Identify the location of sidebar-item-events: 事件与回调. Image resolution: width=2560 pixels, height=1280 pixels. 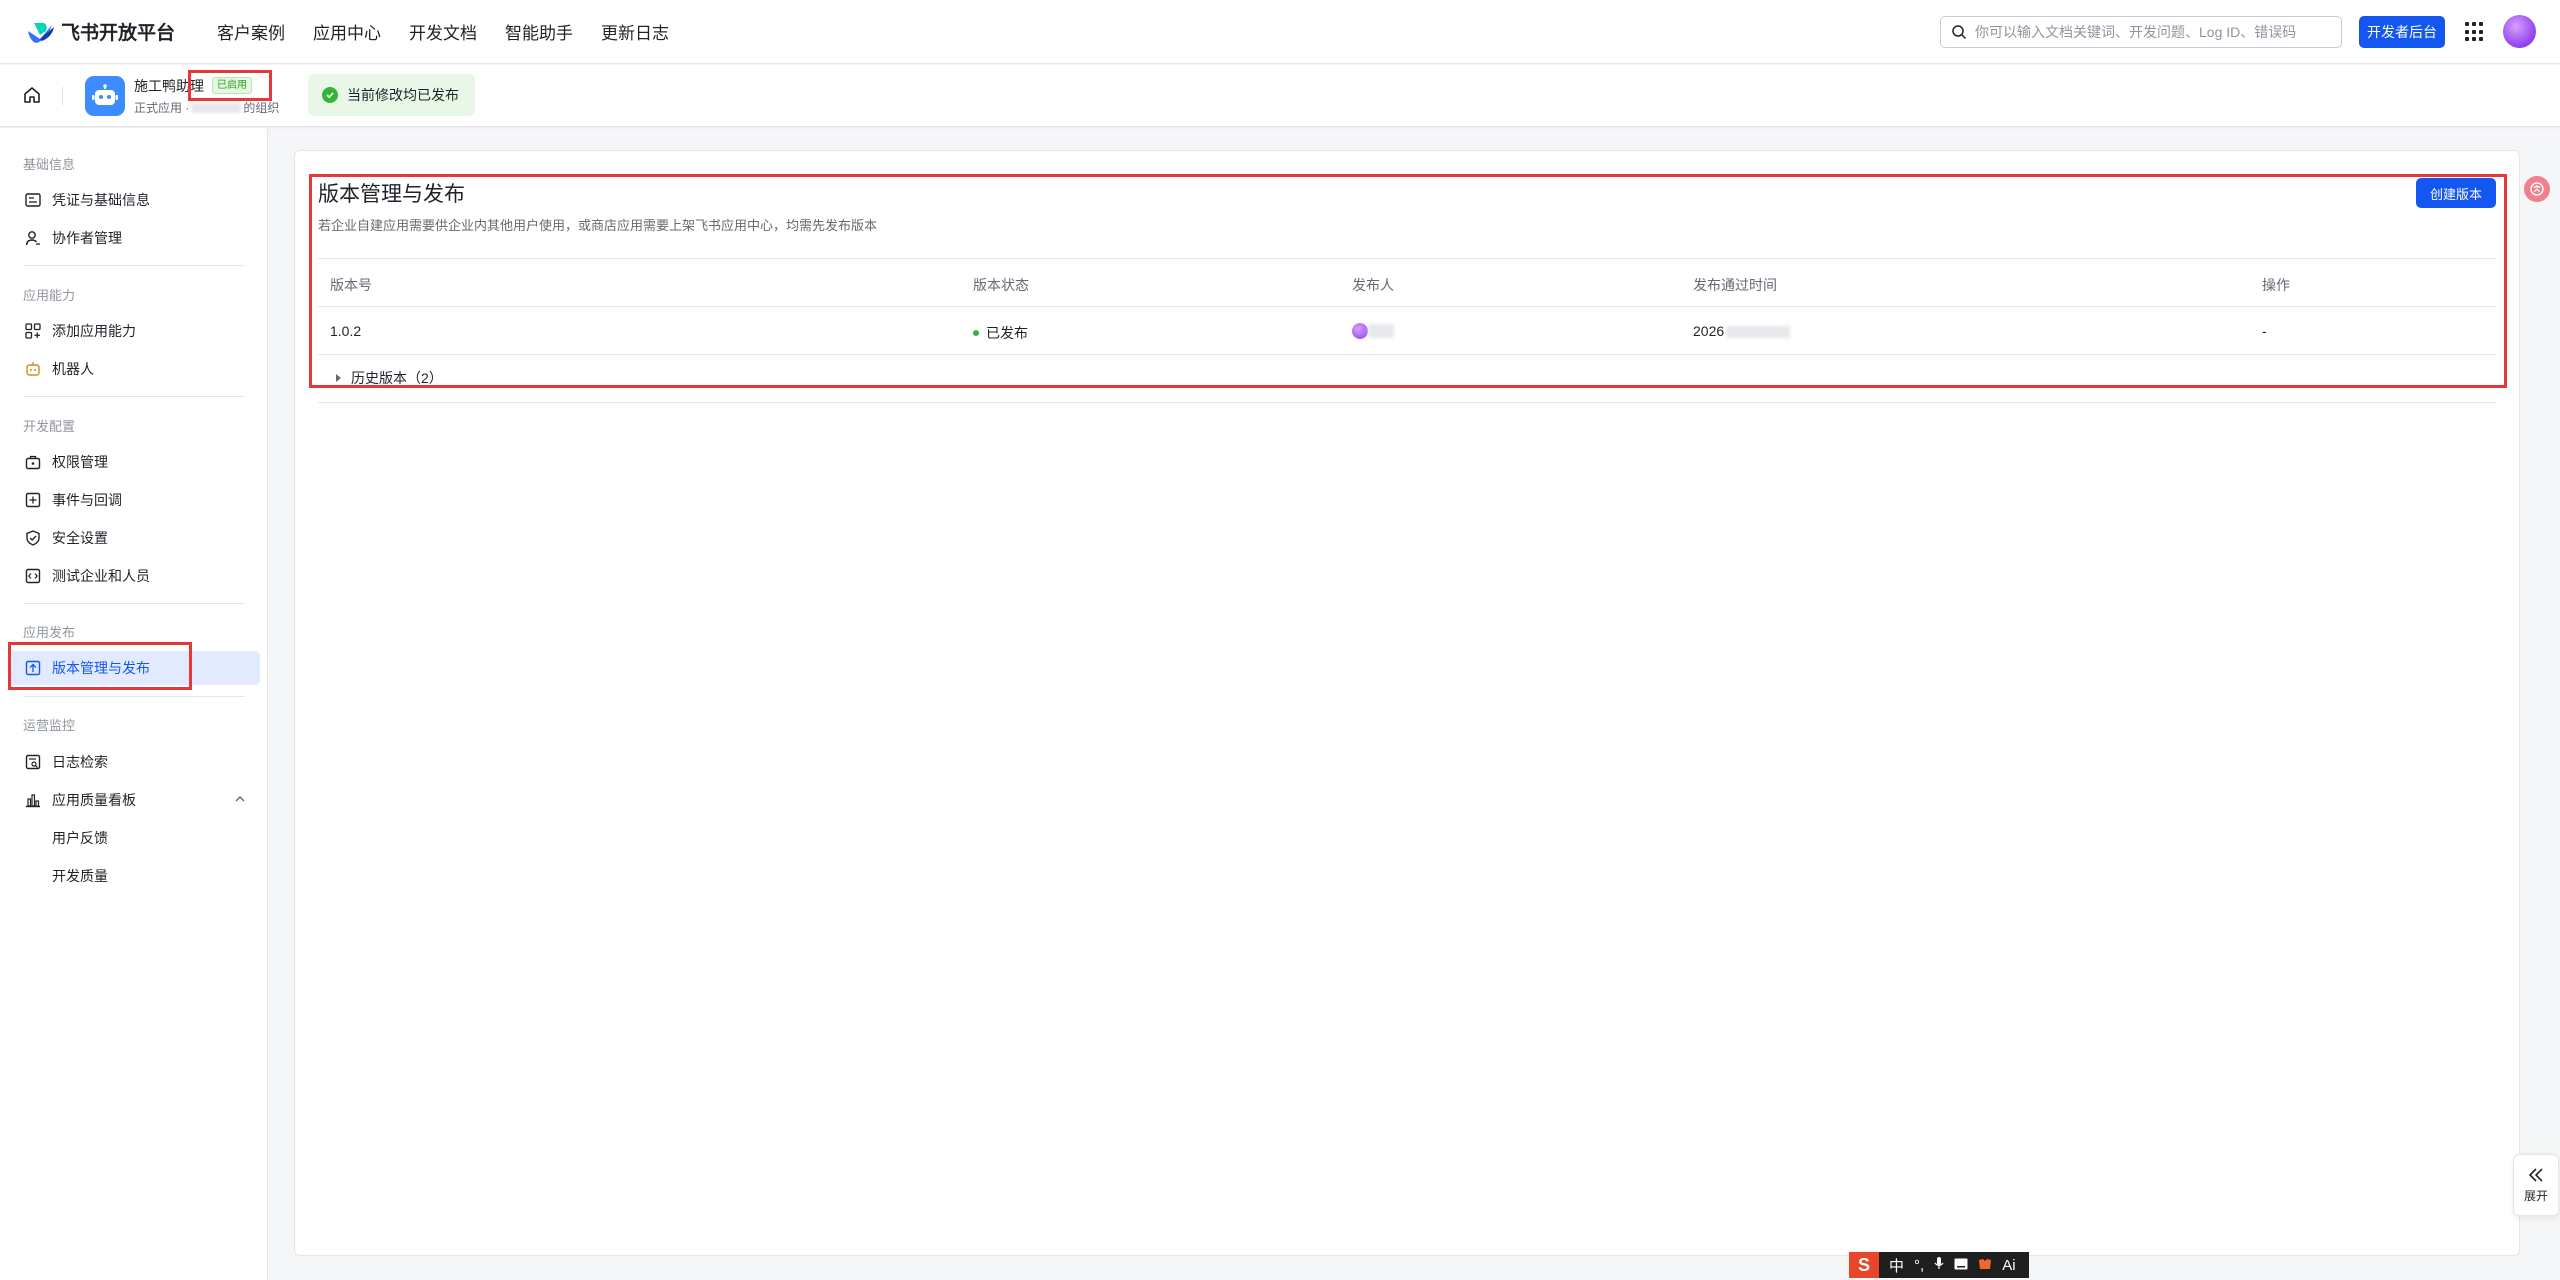
(135, 500).